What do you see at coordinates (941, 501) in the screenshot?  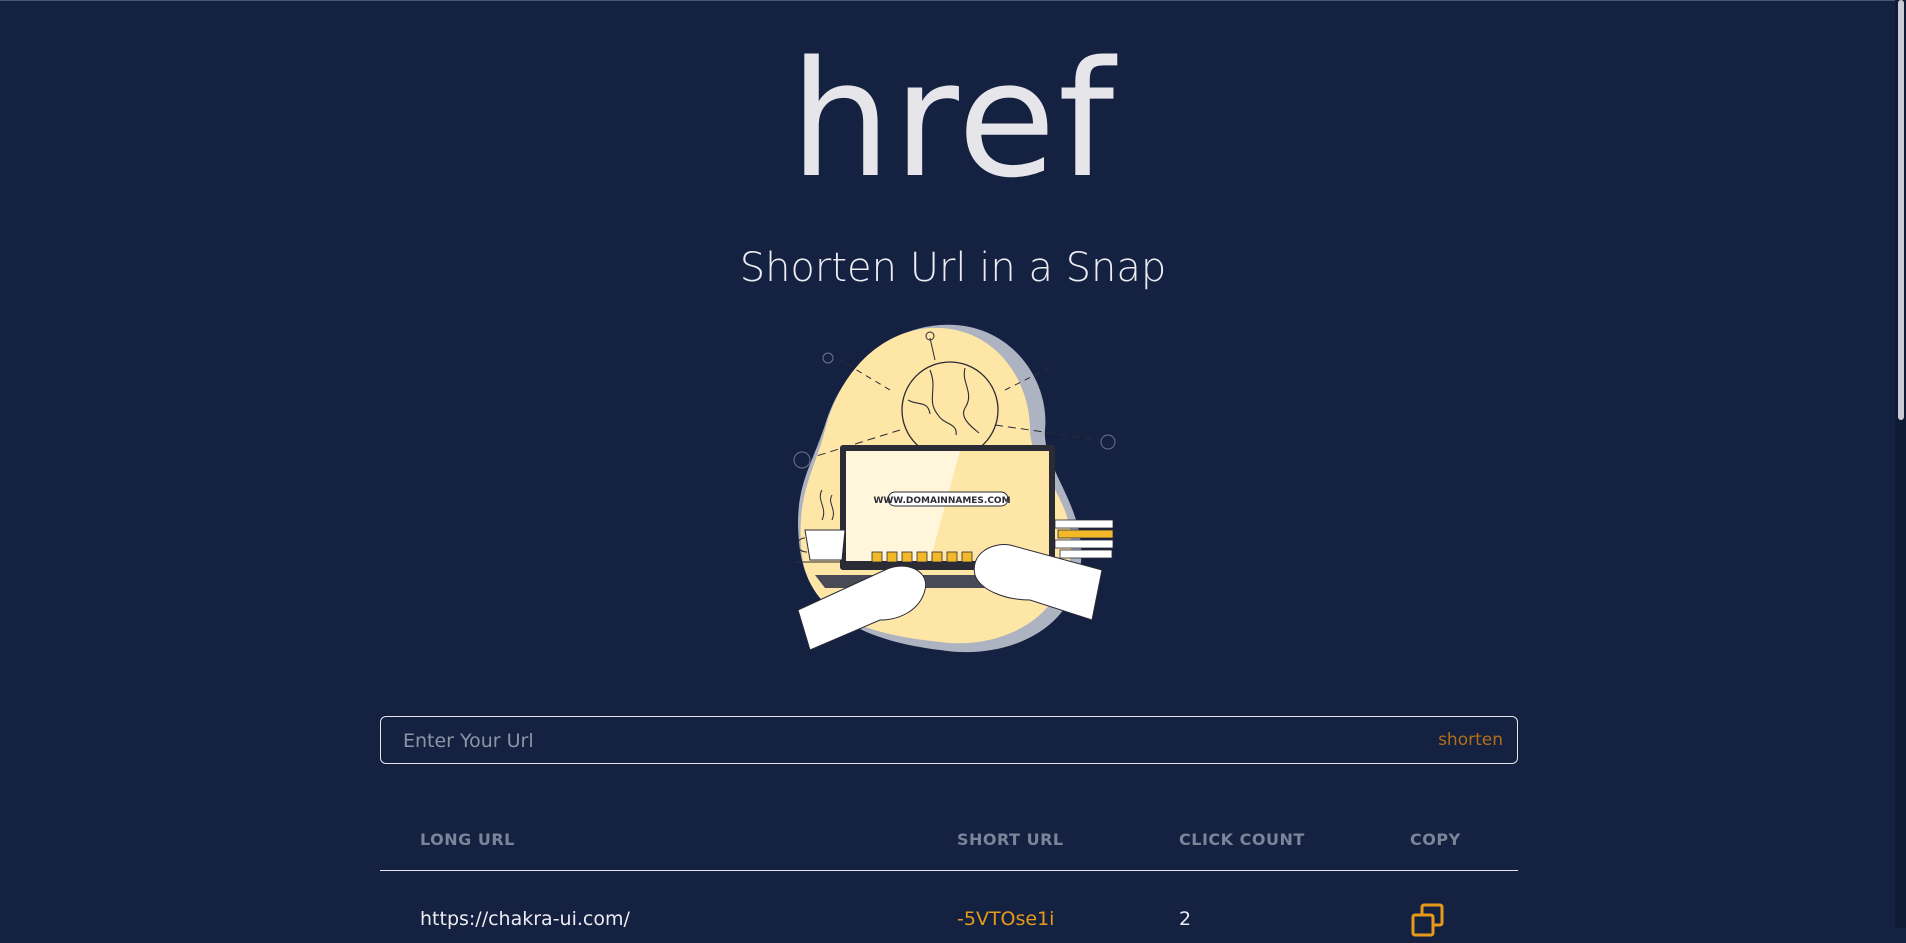 I see `hero-url-text: WWW.DOMAINNAMES.COM` at bounding box center [941, 501].